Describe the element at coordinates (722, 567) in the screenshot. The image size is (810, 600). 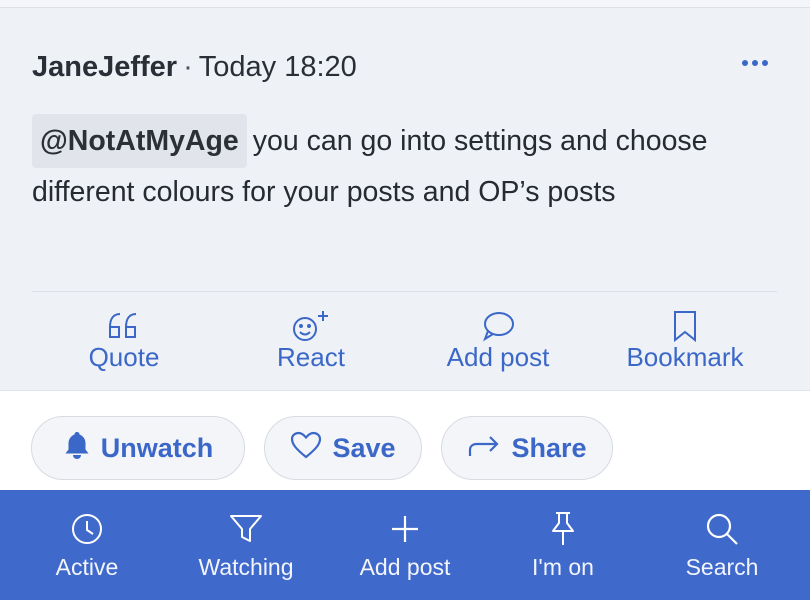
I see `tab-search-label: Search` at that location.